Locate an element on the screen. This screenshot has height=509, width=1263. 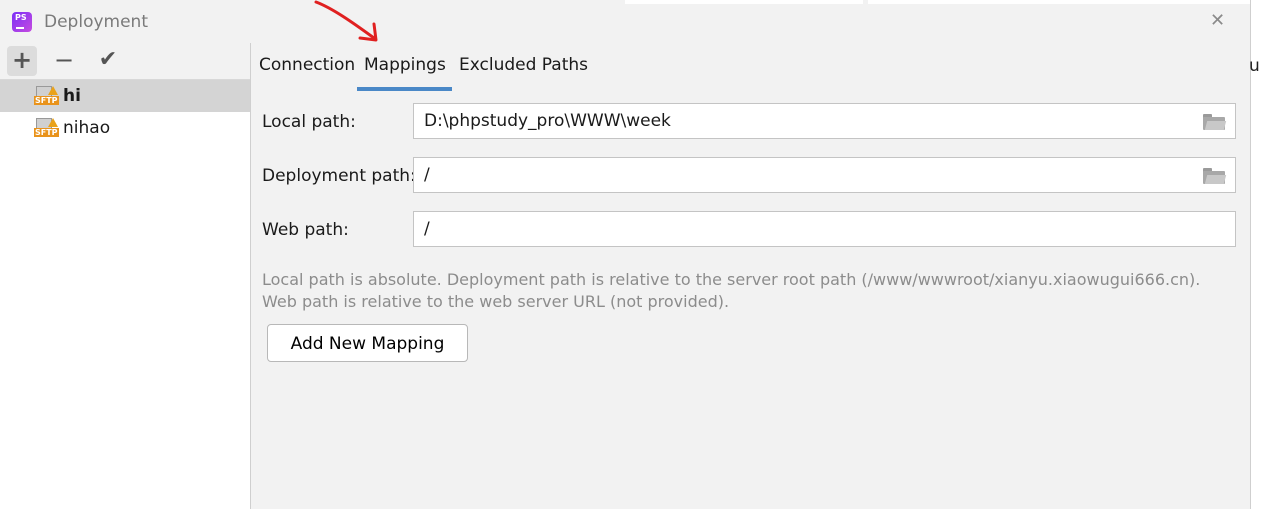
remove-server-button: − is located at coordinates (64, 61).